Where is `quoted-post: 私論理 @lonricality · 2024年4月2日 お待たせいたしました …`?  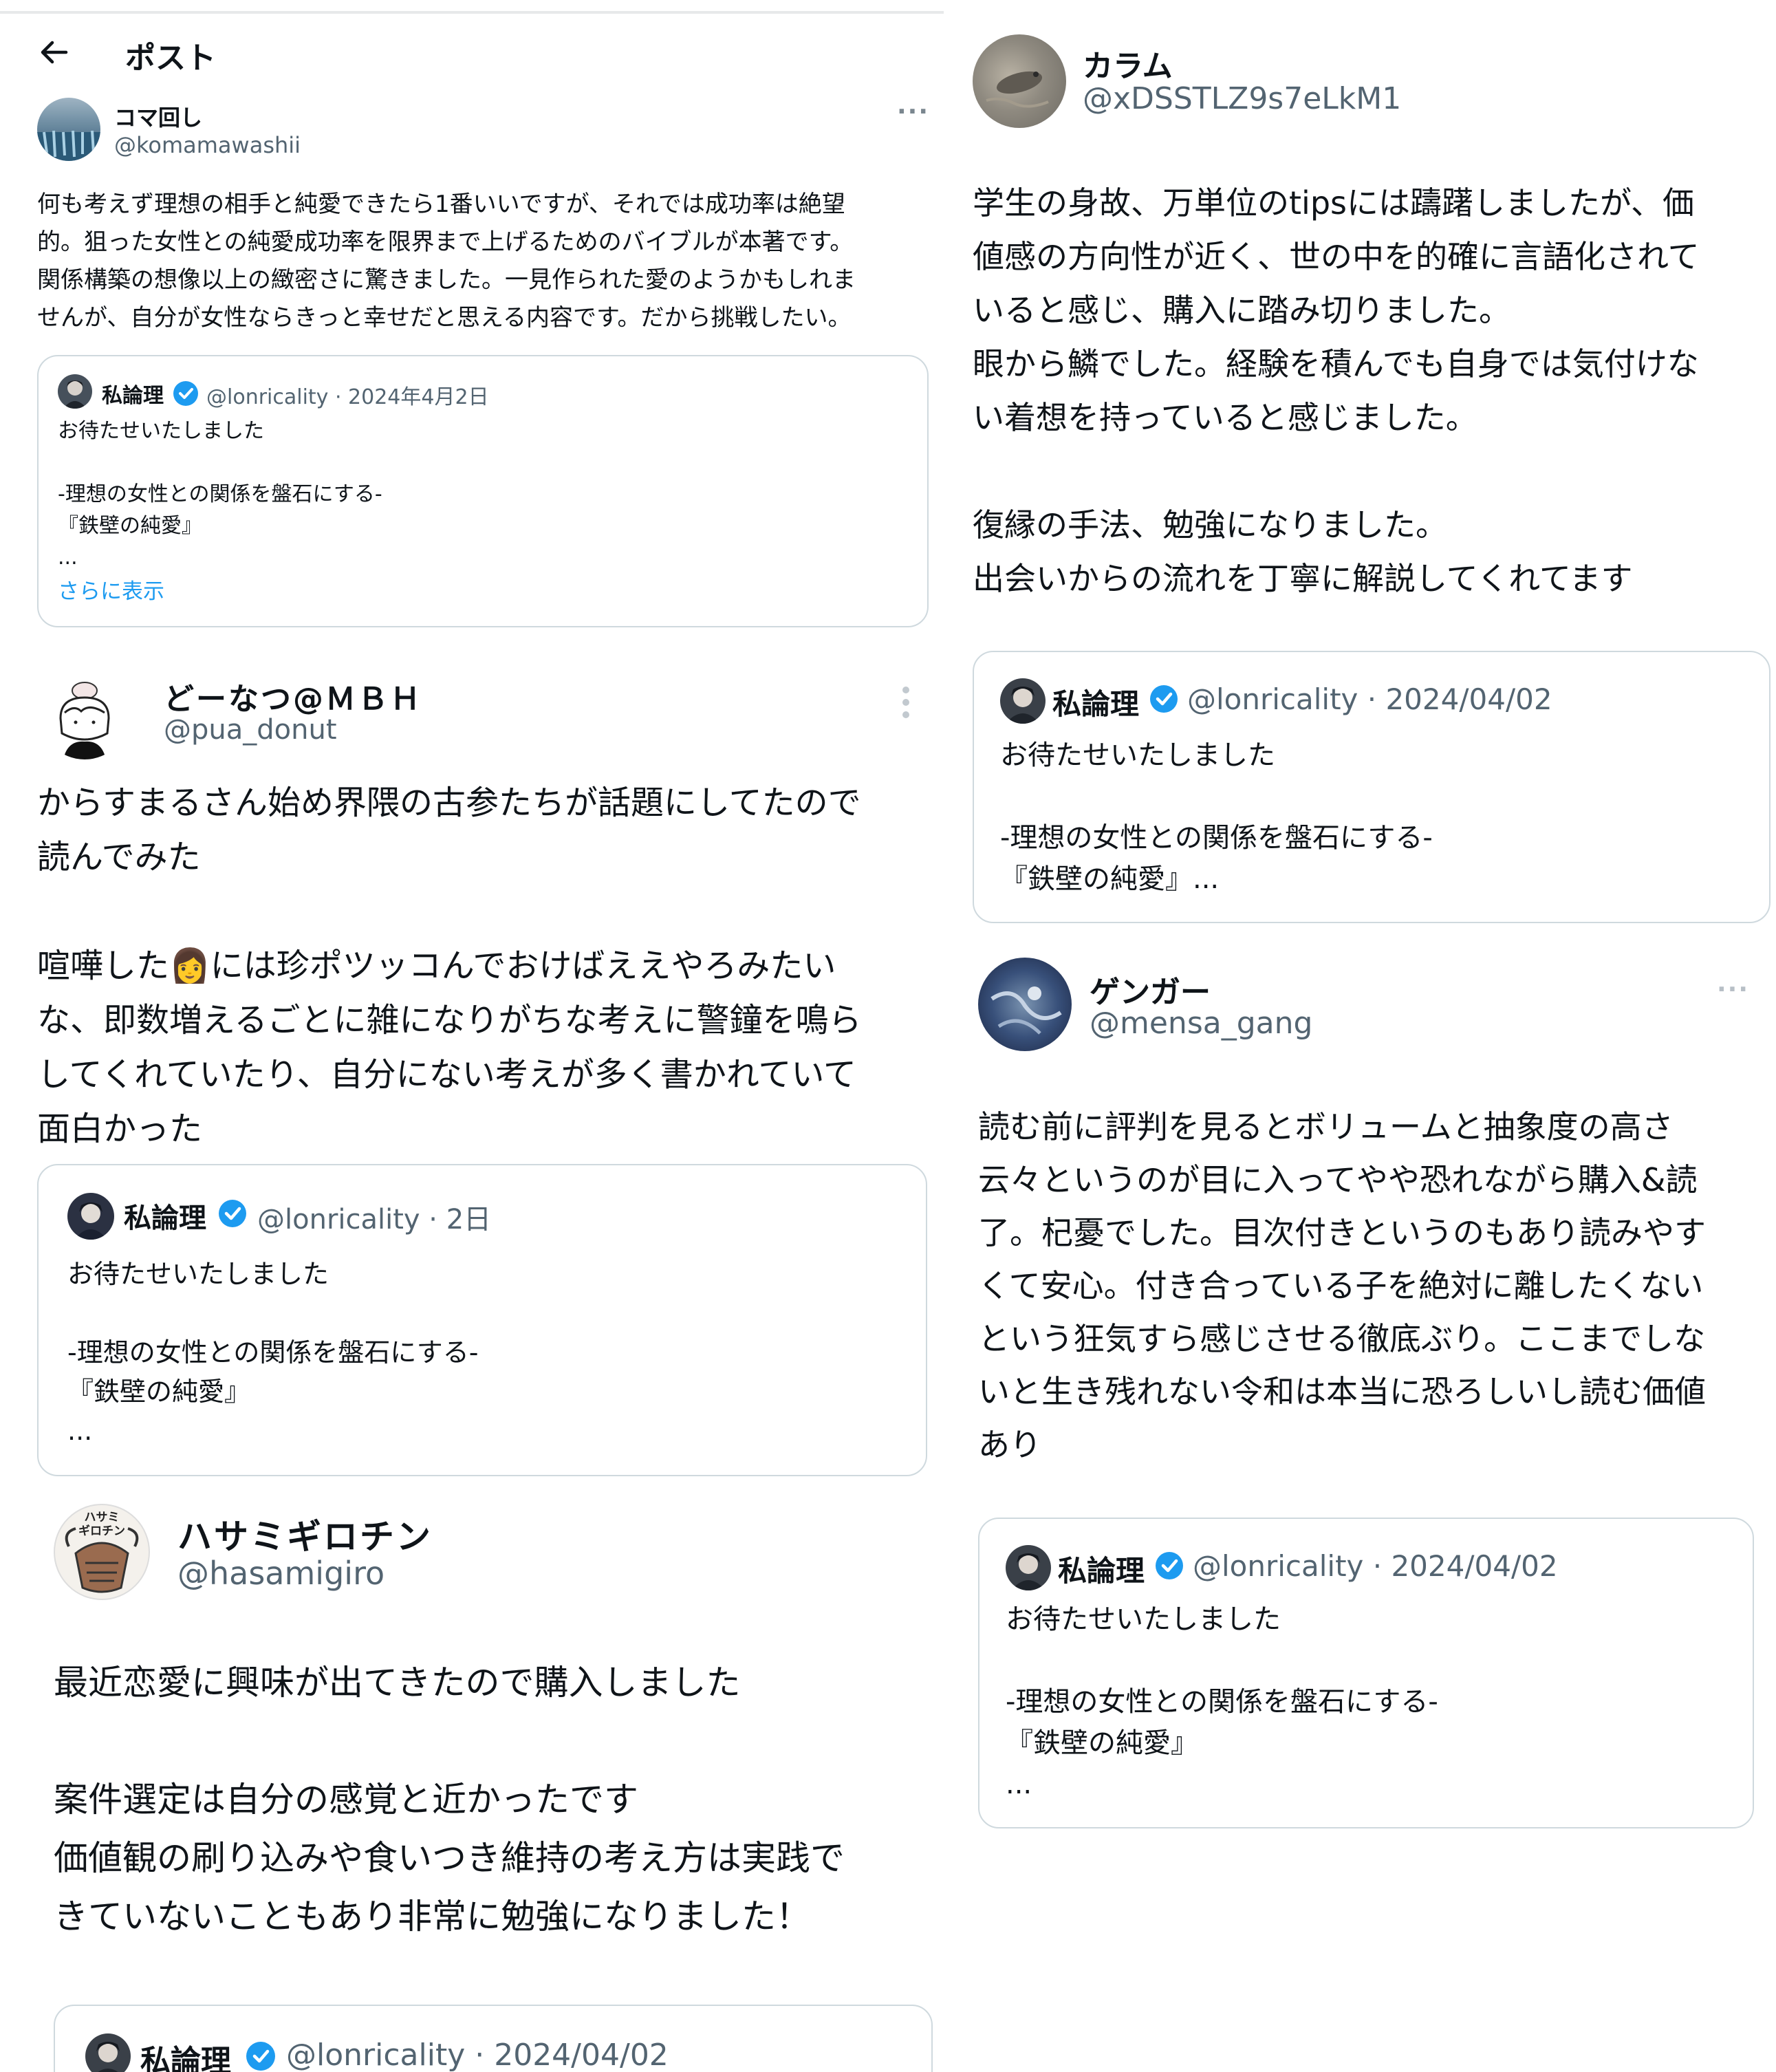
quoted-post: 私論理 @lonricality · 2024年4月2日 お待たせいたしました … is located at coordinates (483, 491).